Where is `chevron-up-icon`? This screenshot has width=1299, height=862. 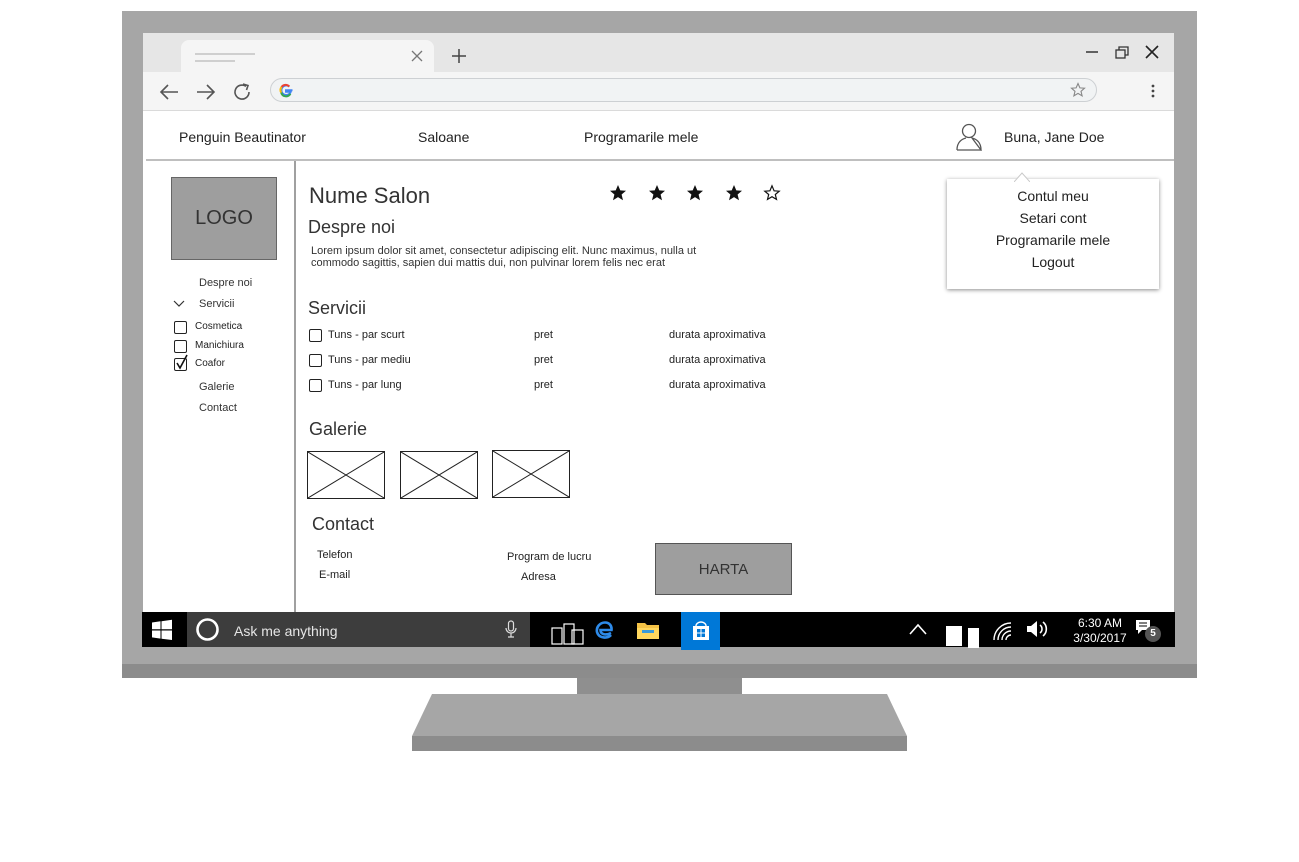 chevron-up-icon is located at coordinates (918, 629).